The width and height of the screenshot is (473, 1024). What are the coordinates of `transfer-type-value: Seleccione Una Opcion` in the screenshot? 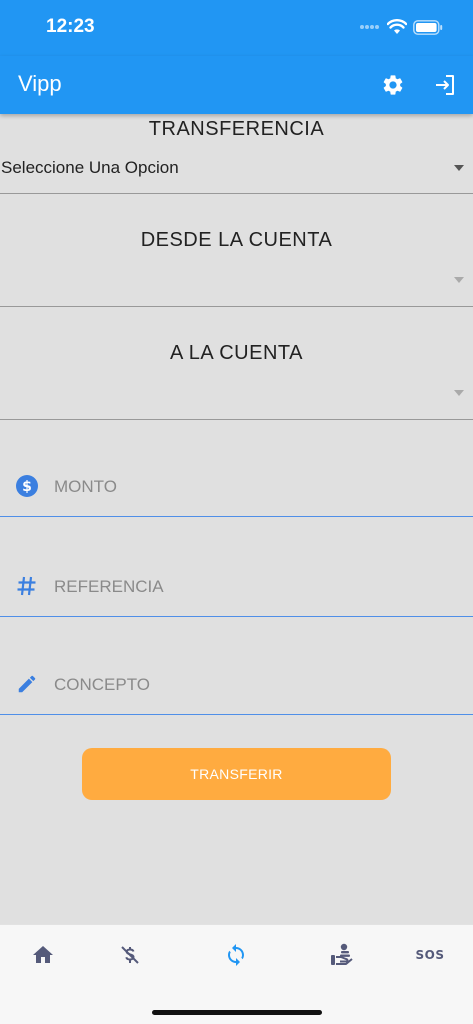 It's located at (90, 167).